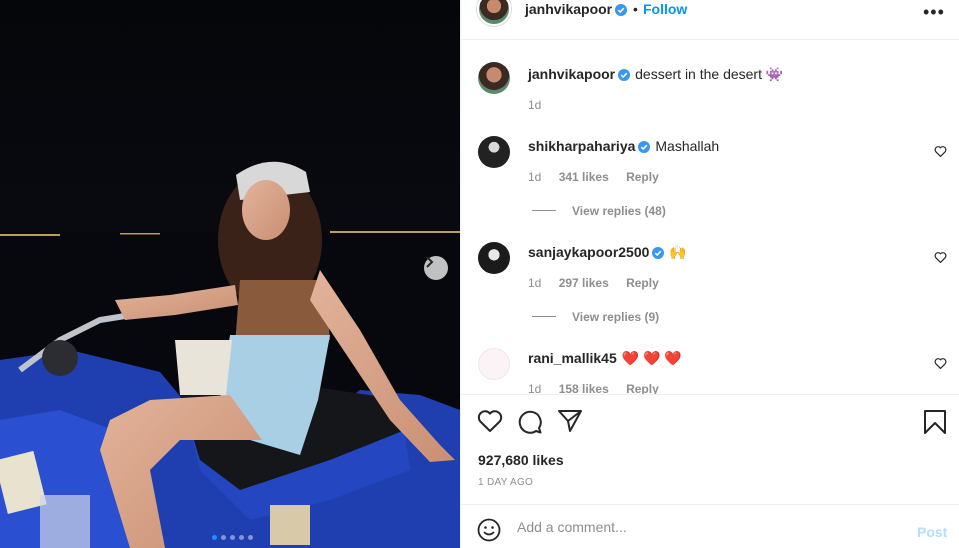 Image resolution: width=959 pixels, height=548 pixels. I want to click on comment-username: shikharpahariya, so click(581, 146).